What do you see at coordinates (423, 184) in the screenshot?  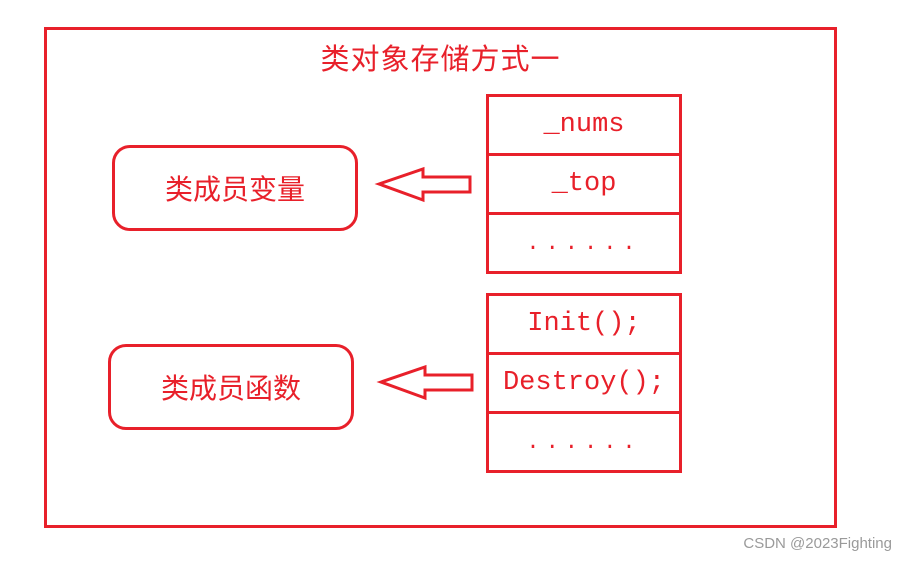 I see `arrow-variables` at bounding box center [423, 184].